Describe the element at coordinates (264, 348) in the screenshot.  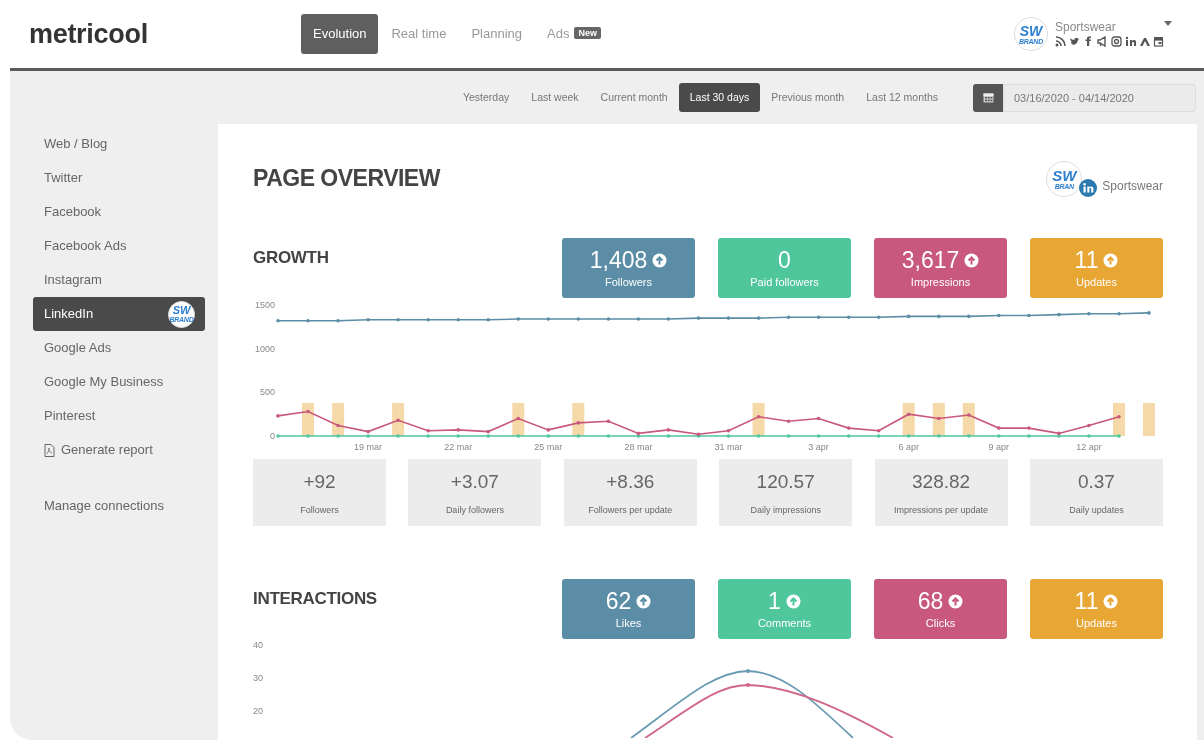
I see `axis-label: 1000` at that location.